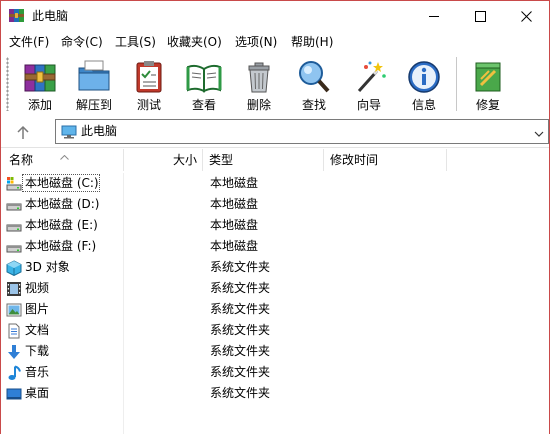 The image size is (550, 434). I want to click on list-item: 文档 系统文件夹, so click(275, 330).